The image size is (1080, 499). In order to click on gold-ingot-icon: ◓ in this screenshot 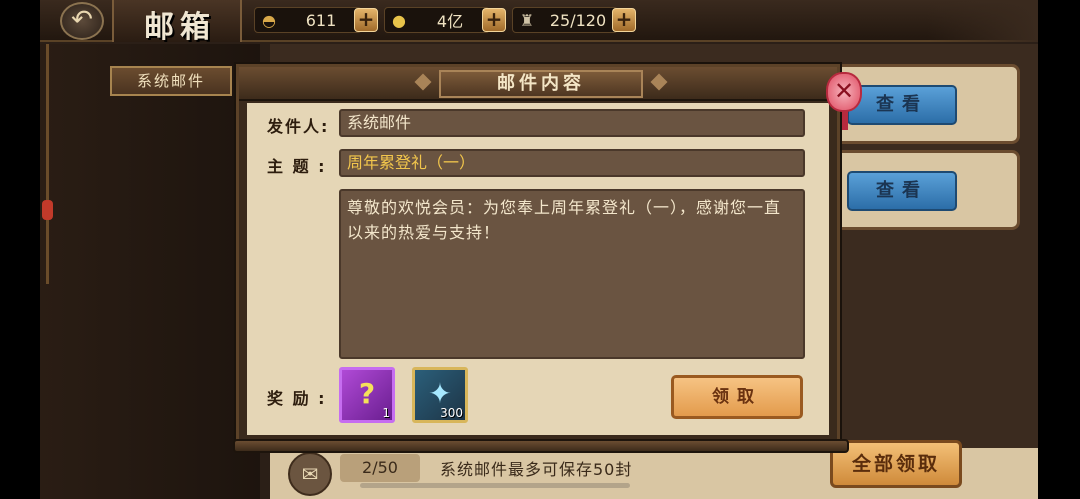, I will do `click(269, 20)`.